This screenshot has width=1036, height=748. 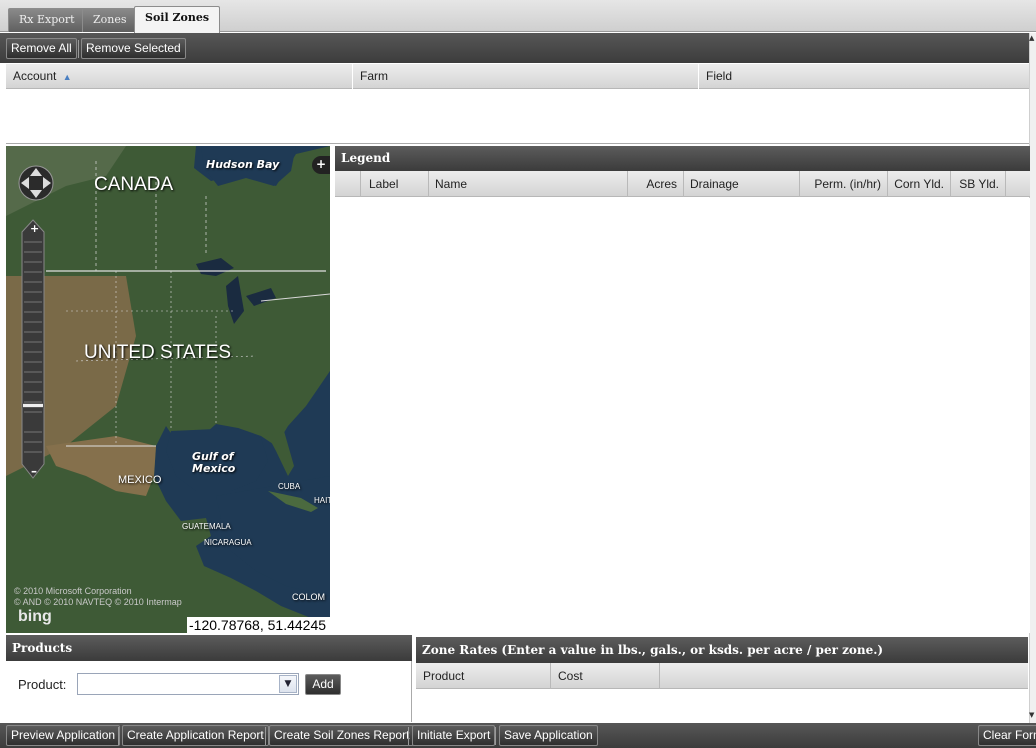 What do you see at coordinates (844, 184) in the screenshot?
I see `column-header-permeability: Perm. (in/hr)` at bounding box center [844, 184].